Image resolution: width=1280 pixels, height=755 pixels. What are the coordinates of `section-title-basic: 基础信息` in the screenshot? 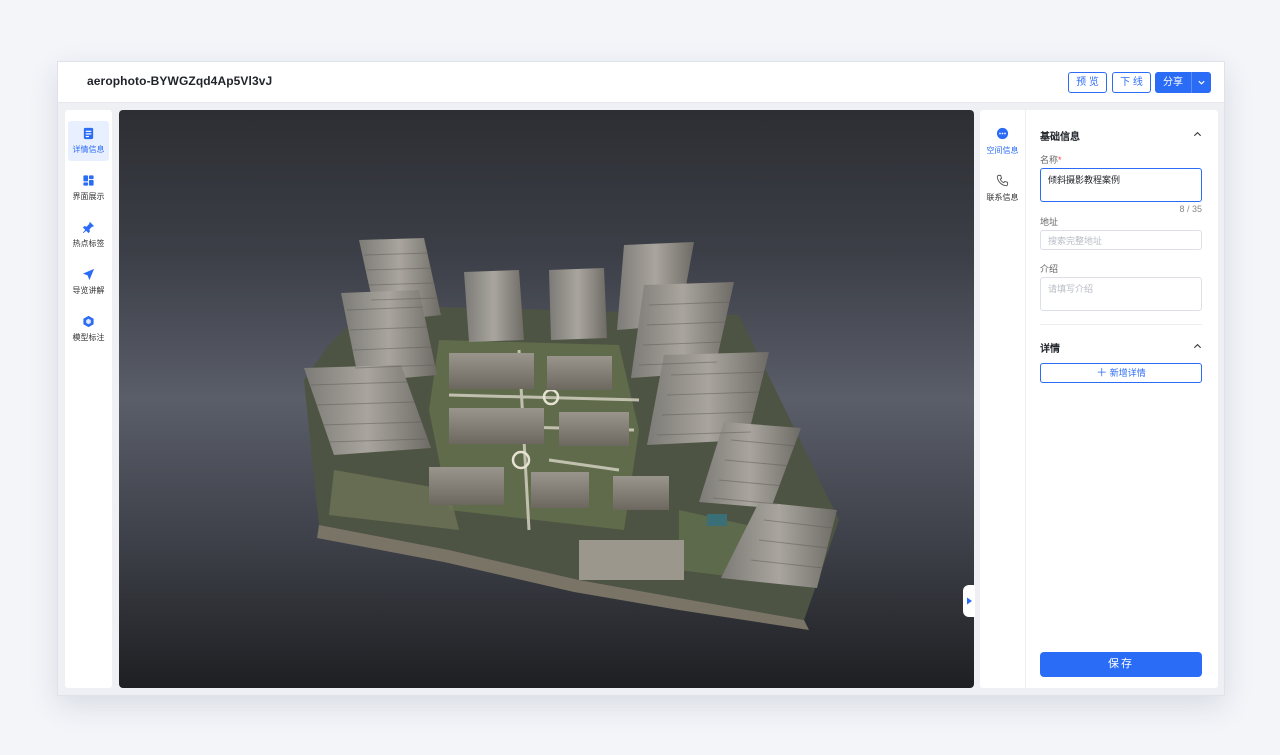 It's located at (1060, 137).